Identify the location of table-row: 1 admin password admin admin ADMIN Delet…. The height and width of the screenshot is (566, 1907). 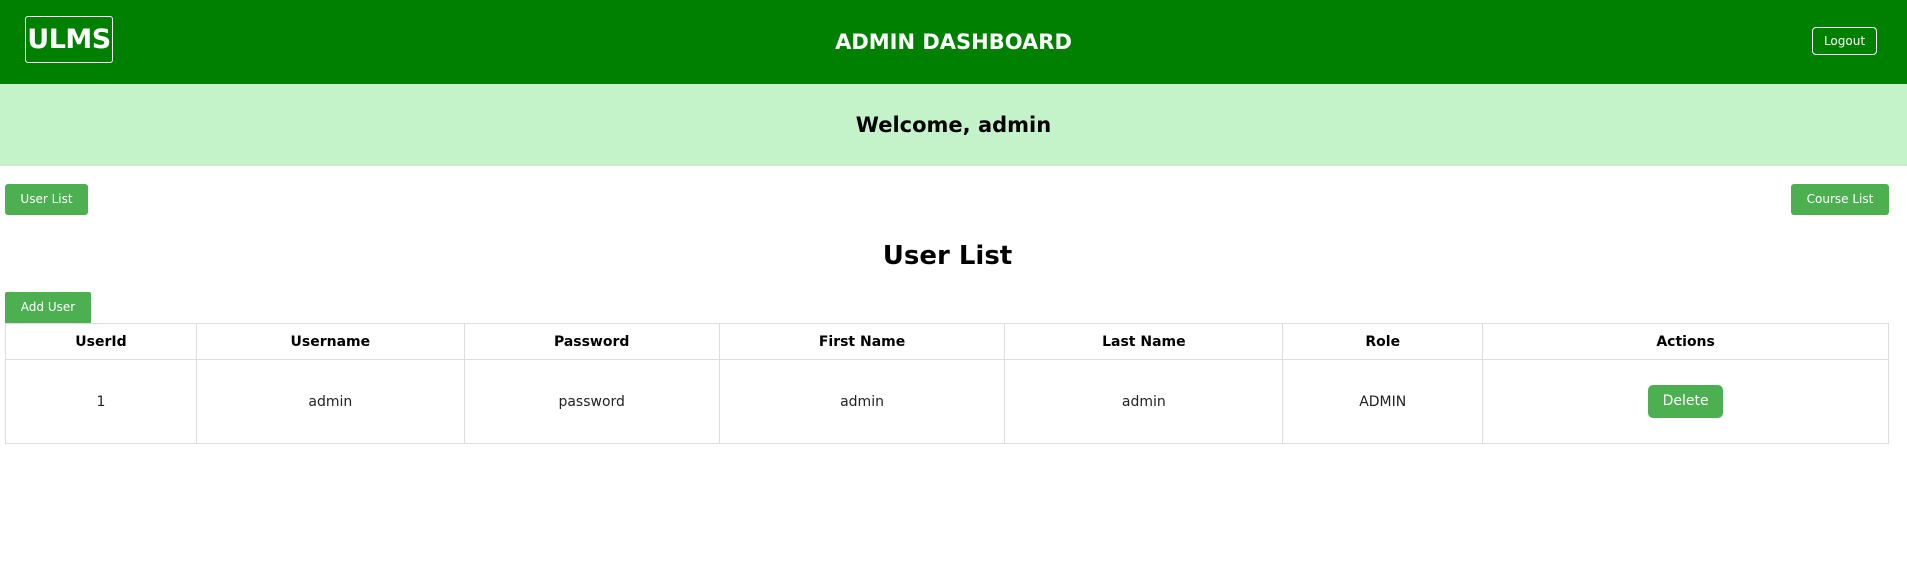
(947, 401).